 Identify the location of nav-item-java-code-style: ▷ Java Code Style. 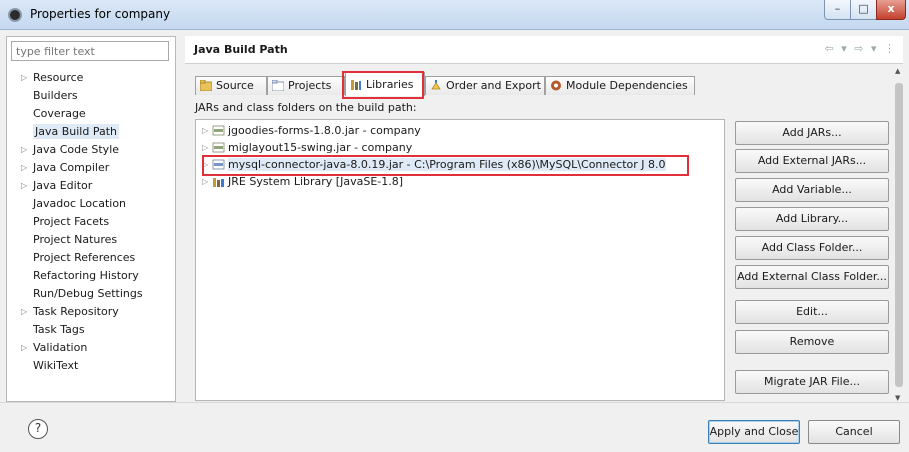
(92, 150).